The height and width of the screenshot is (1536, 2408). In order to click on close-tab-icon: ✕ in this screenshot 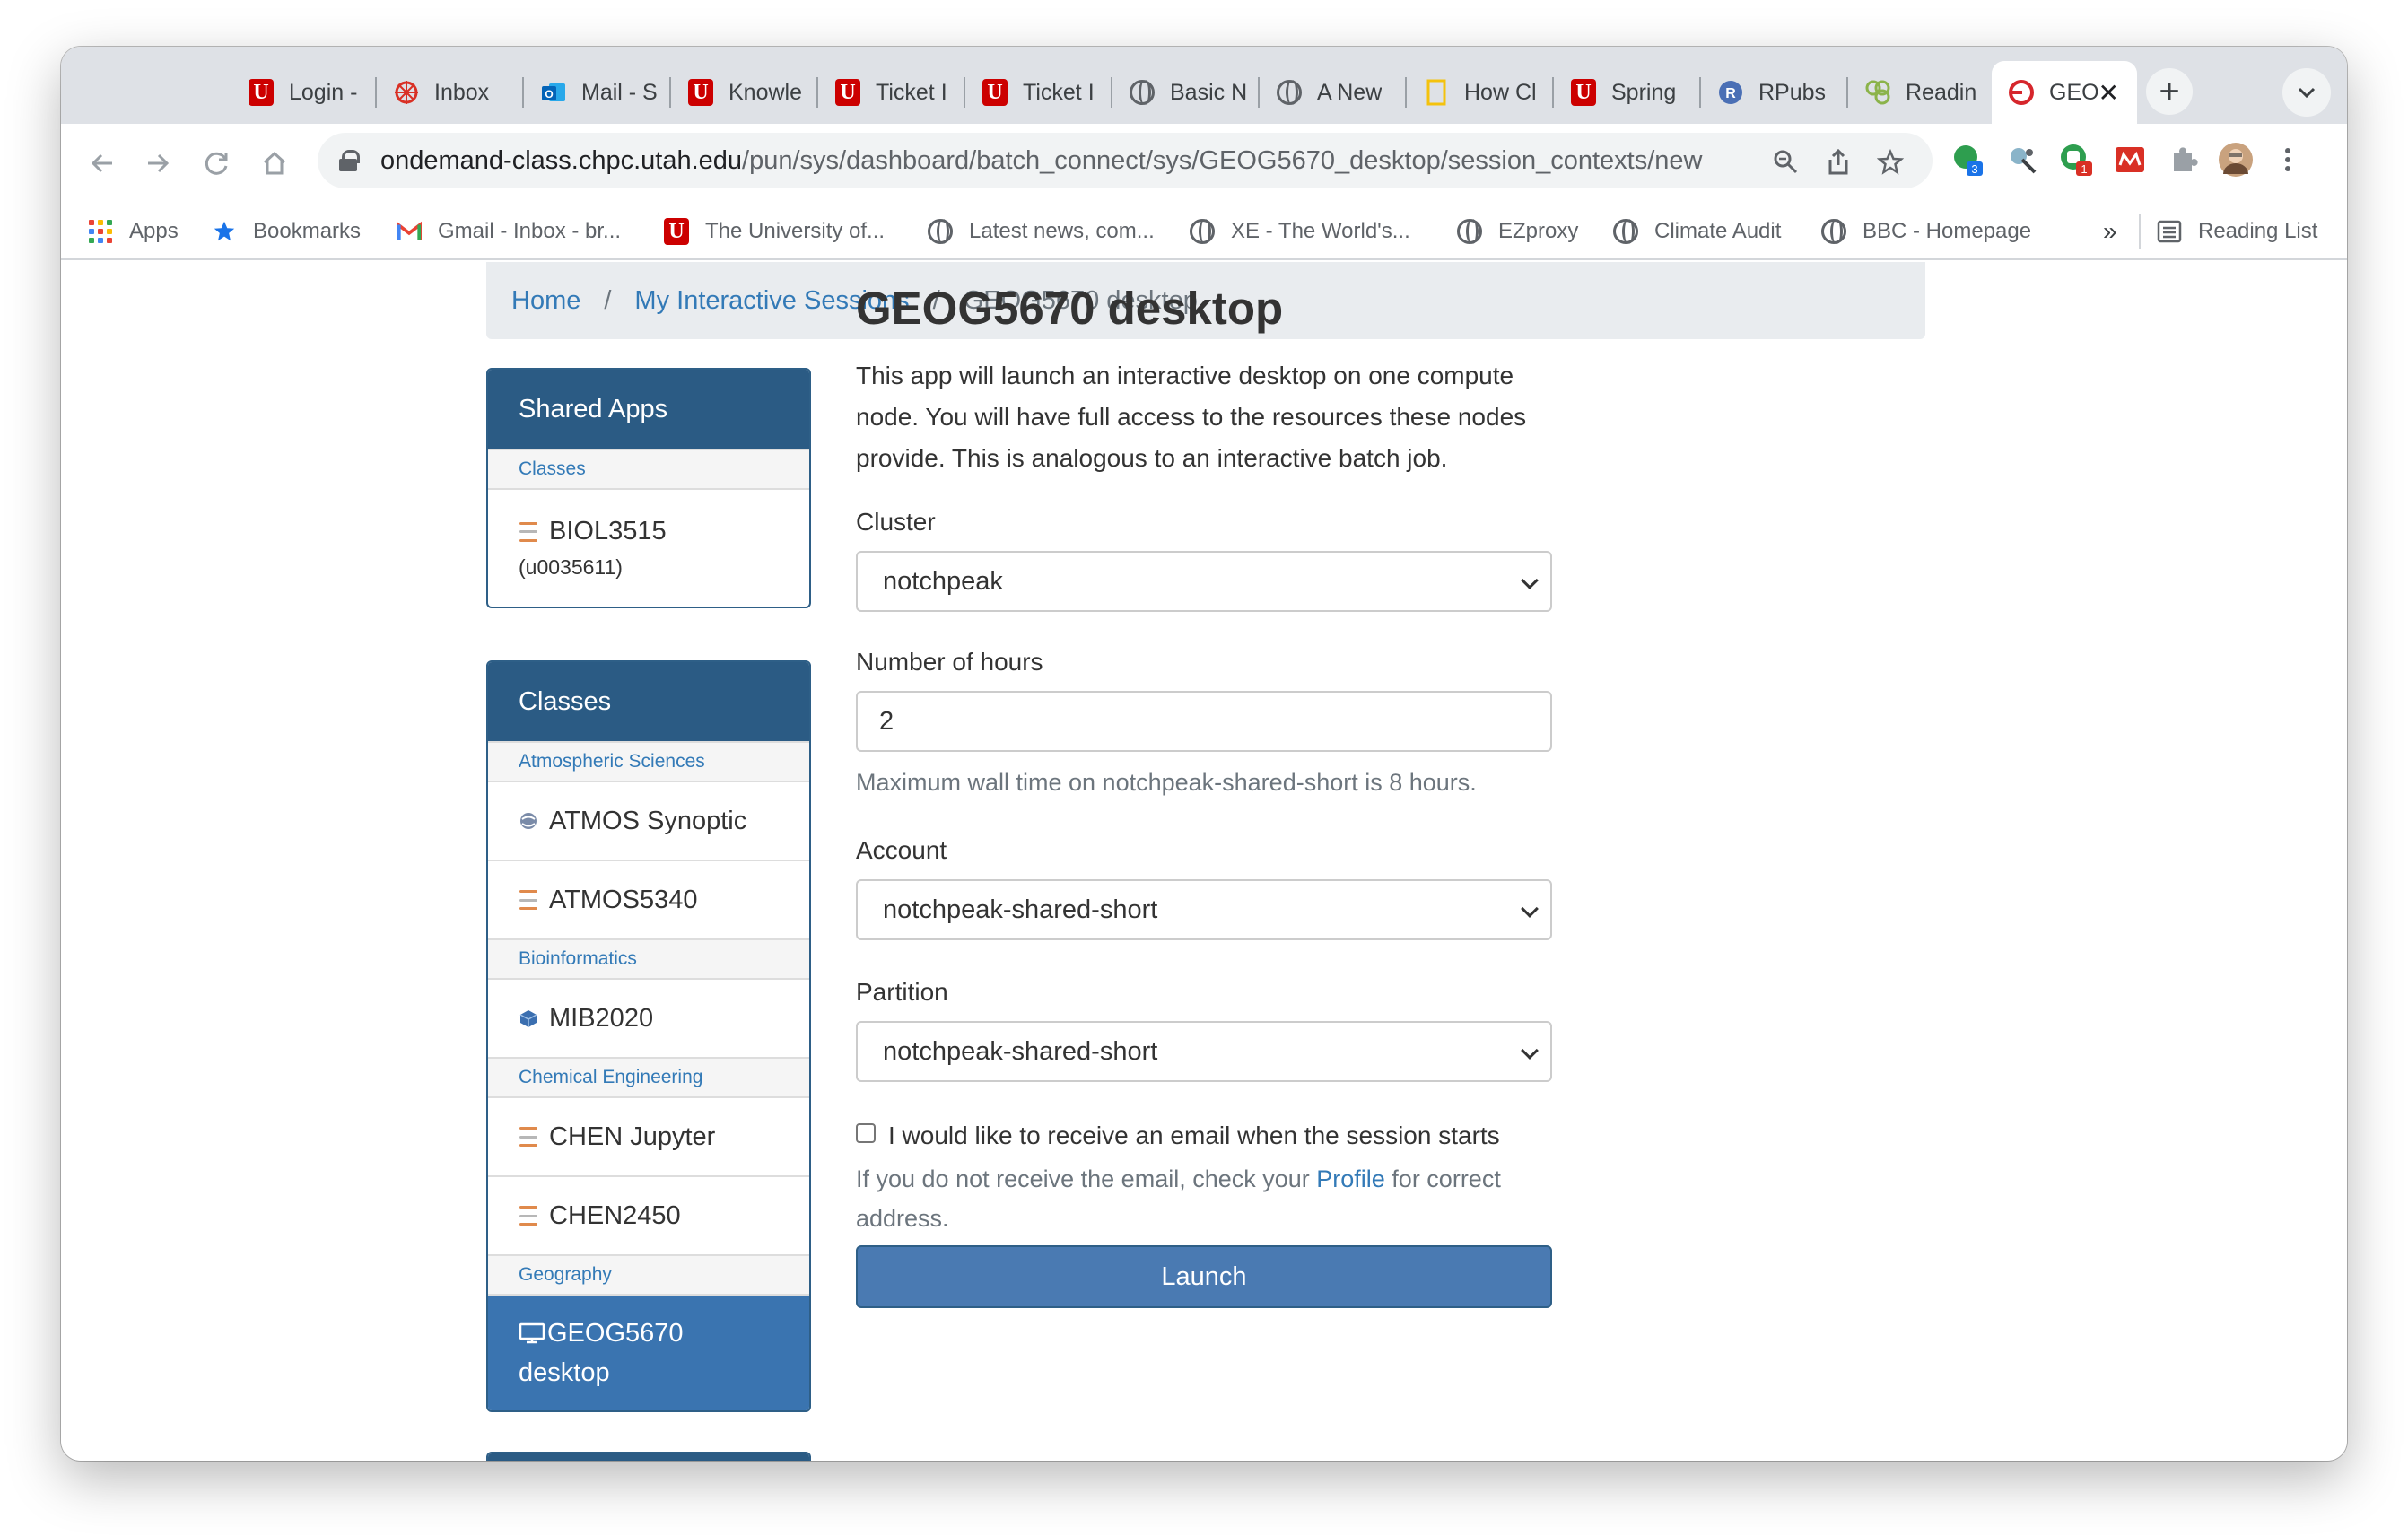, I will do `click(2108, 93)`.